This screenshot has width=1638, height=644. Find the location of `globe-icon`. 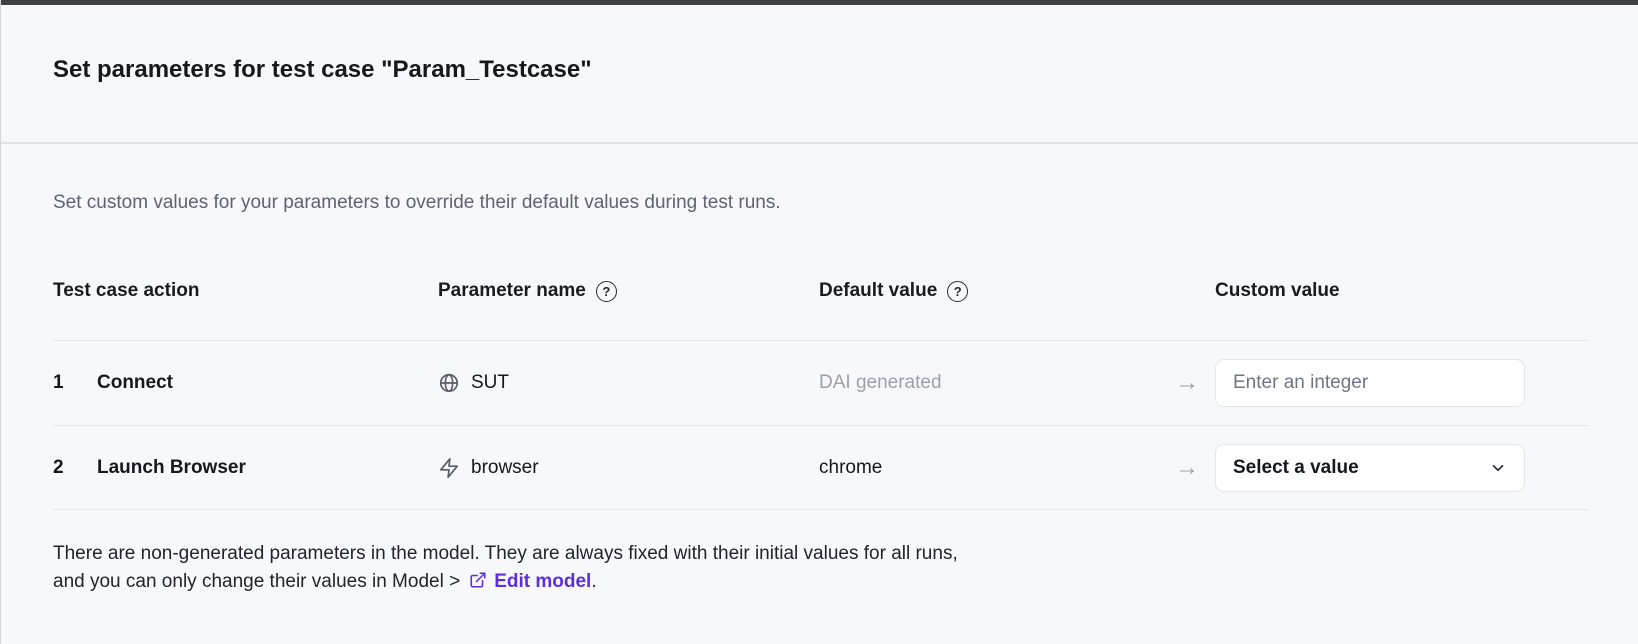

globe-icon is located at coordinates (449, 383).